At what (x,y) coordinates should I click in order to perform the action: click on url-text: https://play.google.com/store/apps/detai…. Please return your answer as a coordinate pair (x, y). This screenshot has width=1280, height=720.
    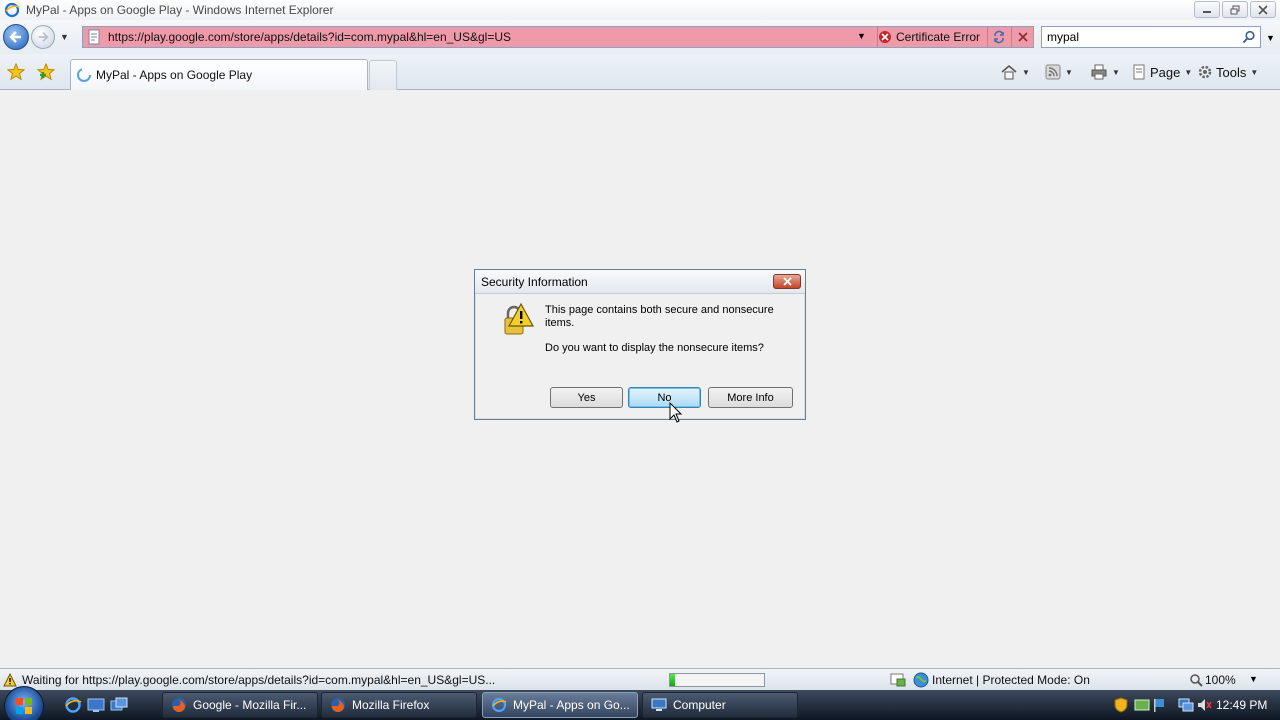
    Looking at the image, I should click on (309, 37).